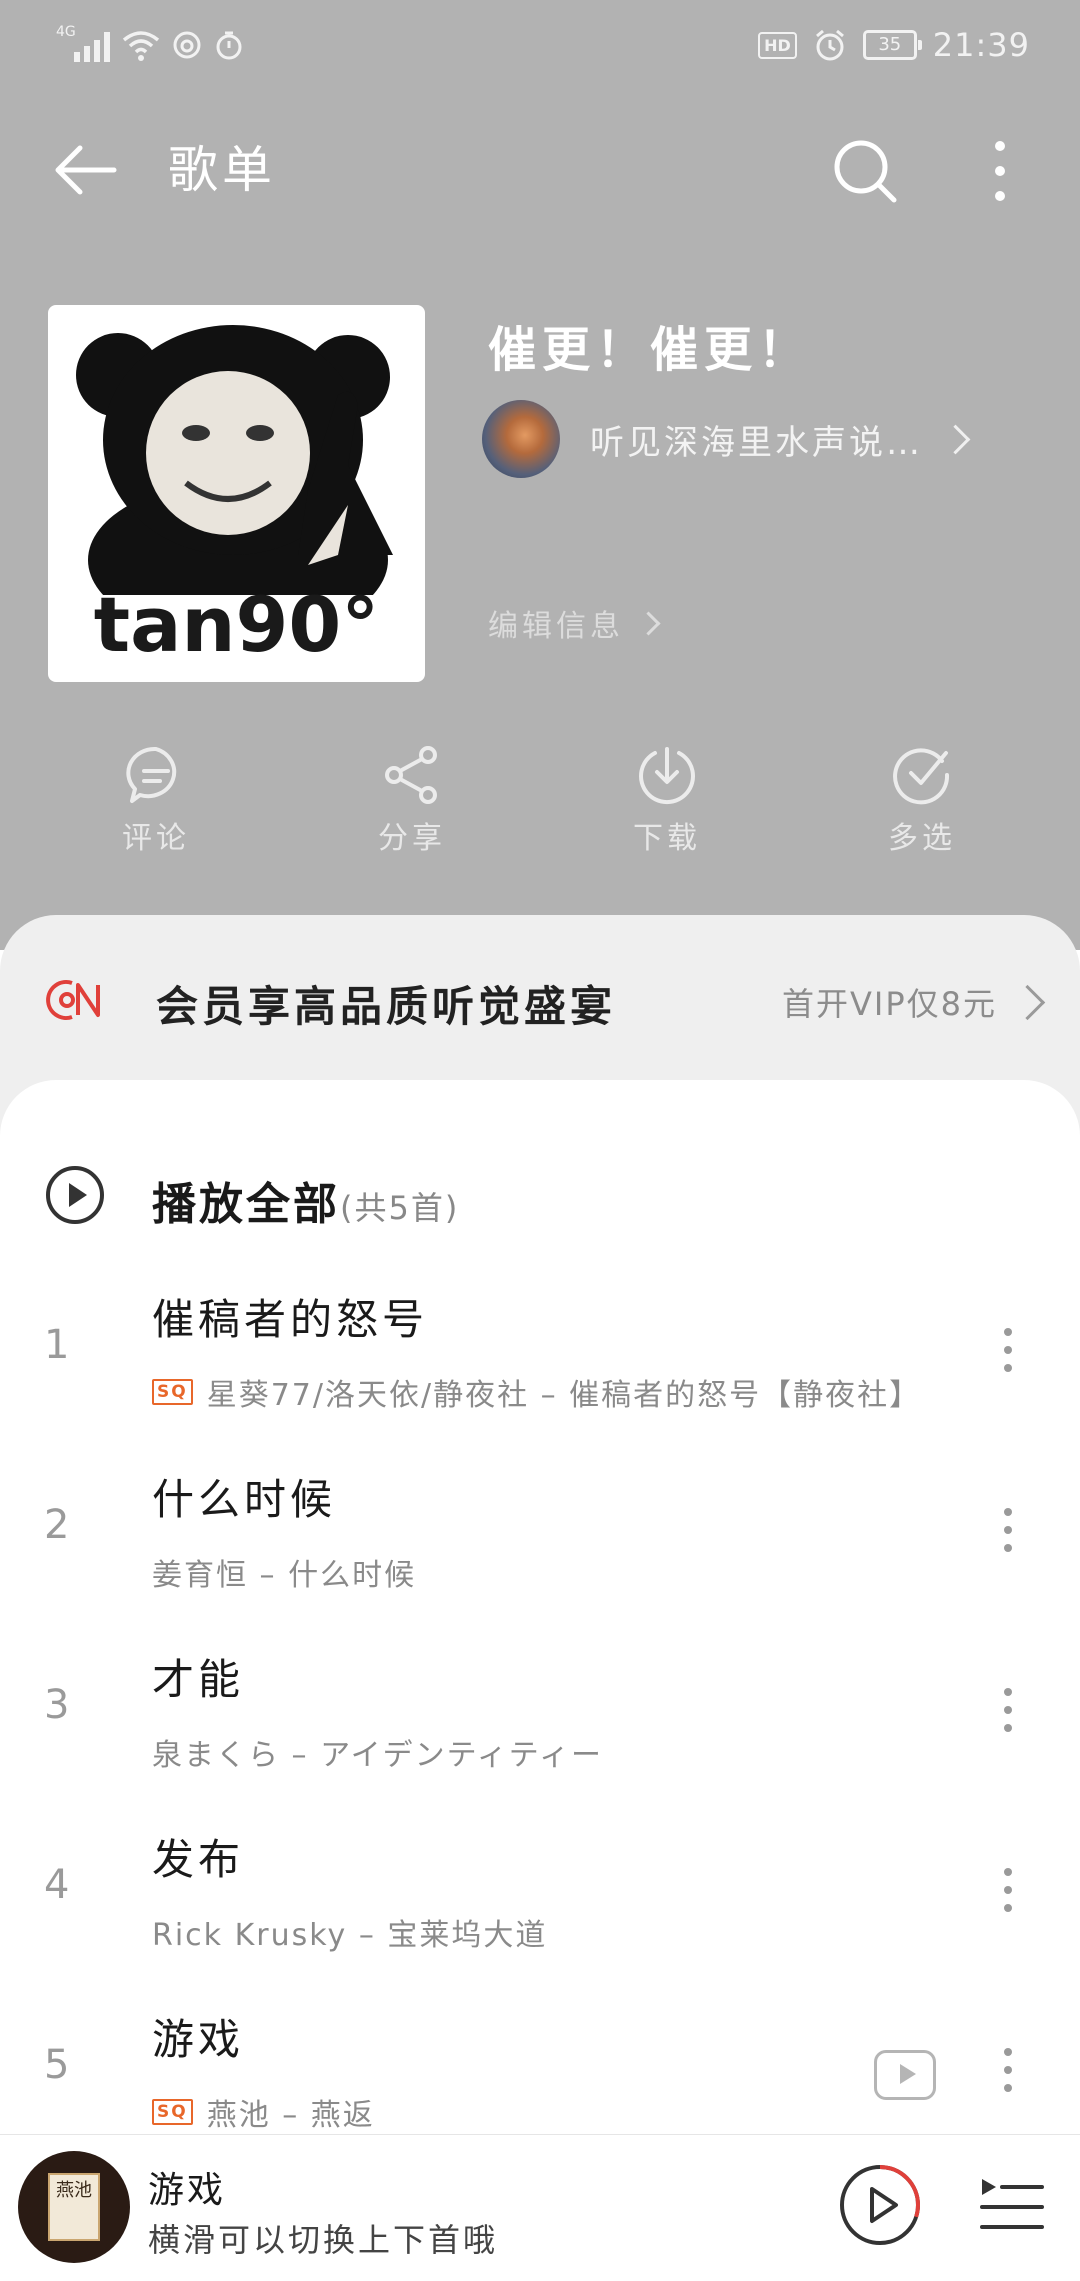 Image resolution: width=1080 pixels, height=2281 pixels. What do you see at coordinates (85, 170) in the screenshot?
I see `back-arrow-icon` at bounding box center [85, 170].